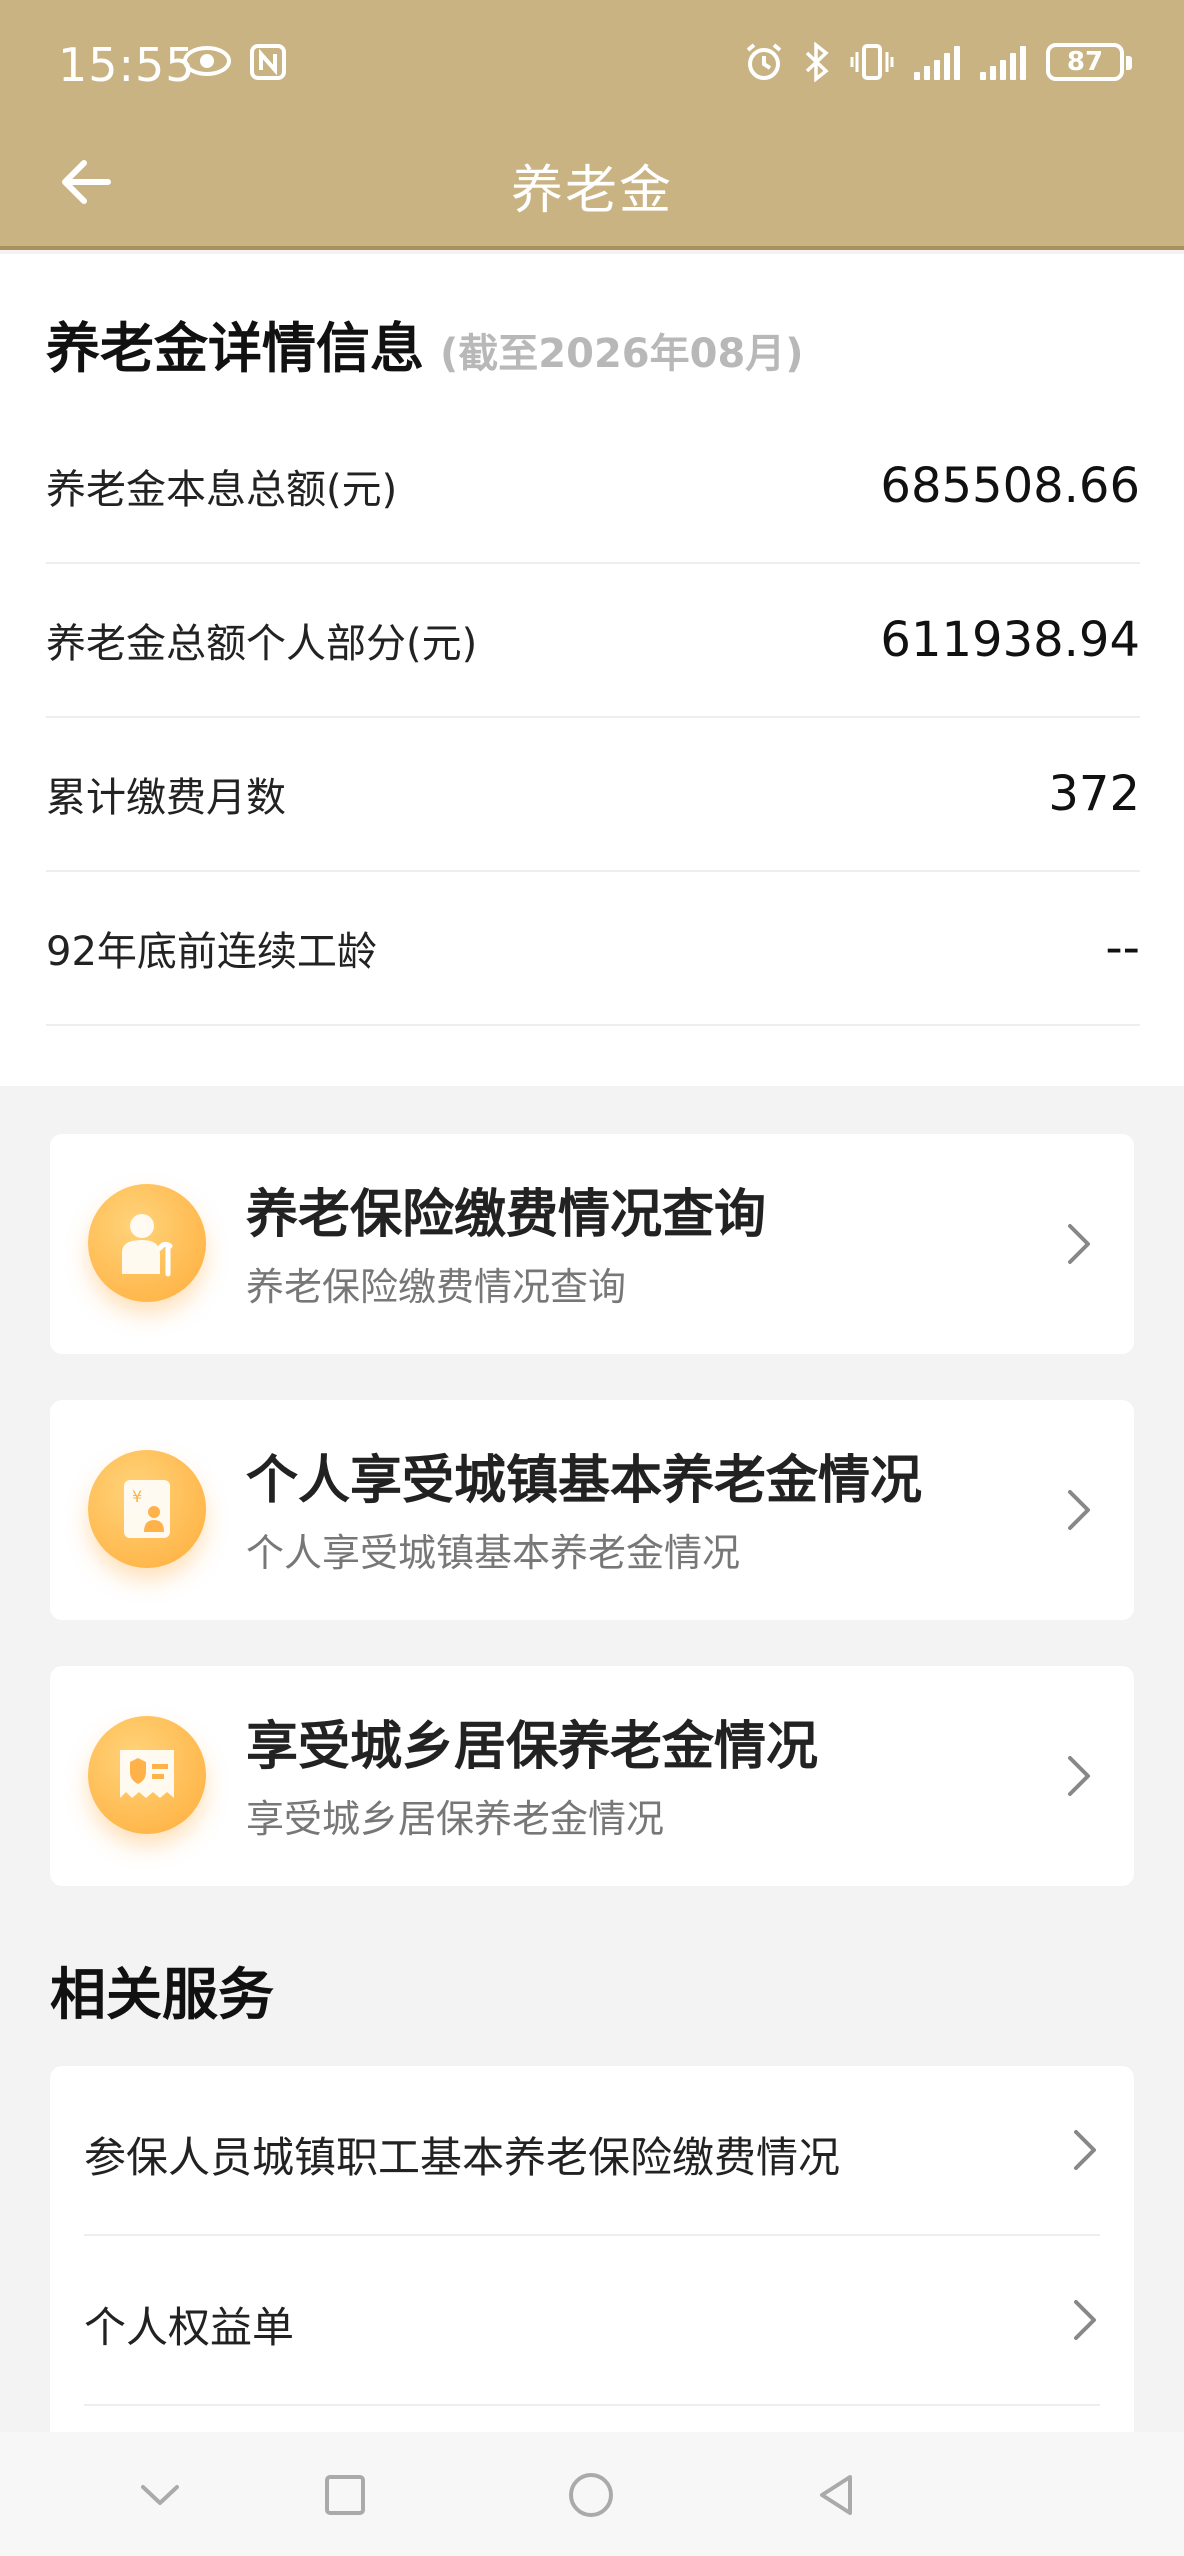  Describe the element at coordinates (166, 798) in the screenshot. I see `detail-label: 累计缴费月数` at that location.